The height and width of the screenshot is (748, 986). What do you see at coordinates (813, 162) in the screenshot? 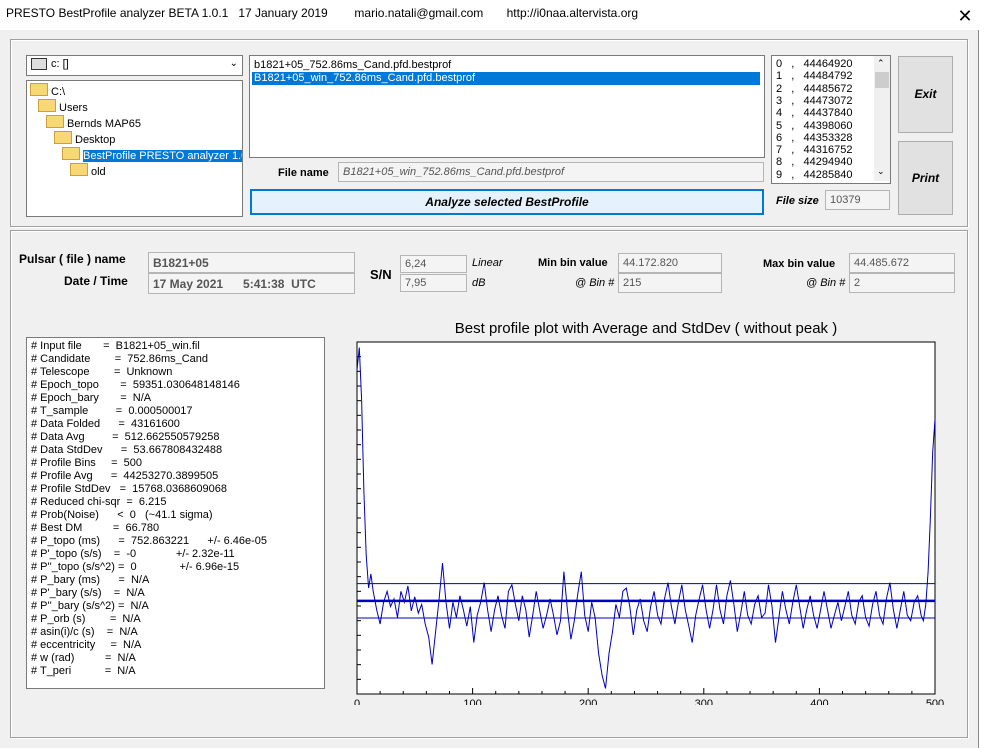
I see `bin-list-item: 8 , 44294940` at bounding box center [813, 162].